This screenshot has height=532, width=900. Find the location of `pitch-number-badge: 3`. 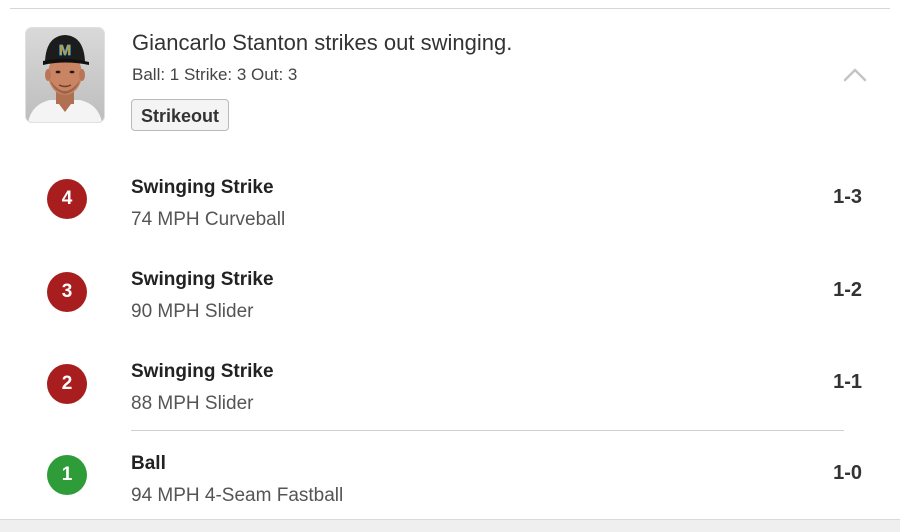

pitch-number-badge: 3 is located at coordinates (67, 292).